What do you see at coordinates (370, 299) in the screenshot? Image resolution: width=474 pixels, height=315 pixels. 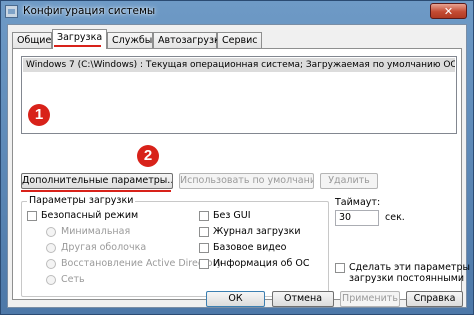 I see `apply-button: Применить` at bounding box center [370, 299].